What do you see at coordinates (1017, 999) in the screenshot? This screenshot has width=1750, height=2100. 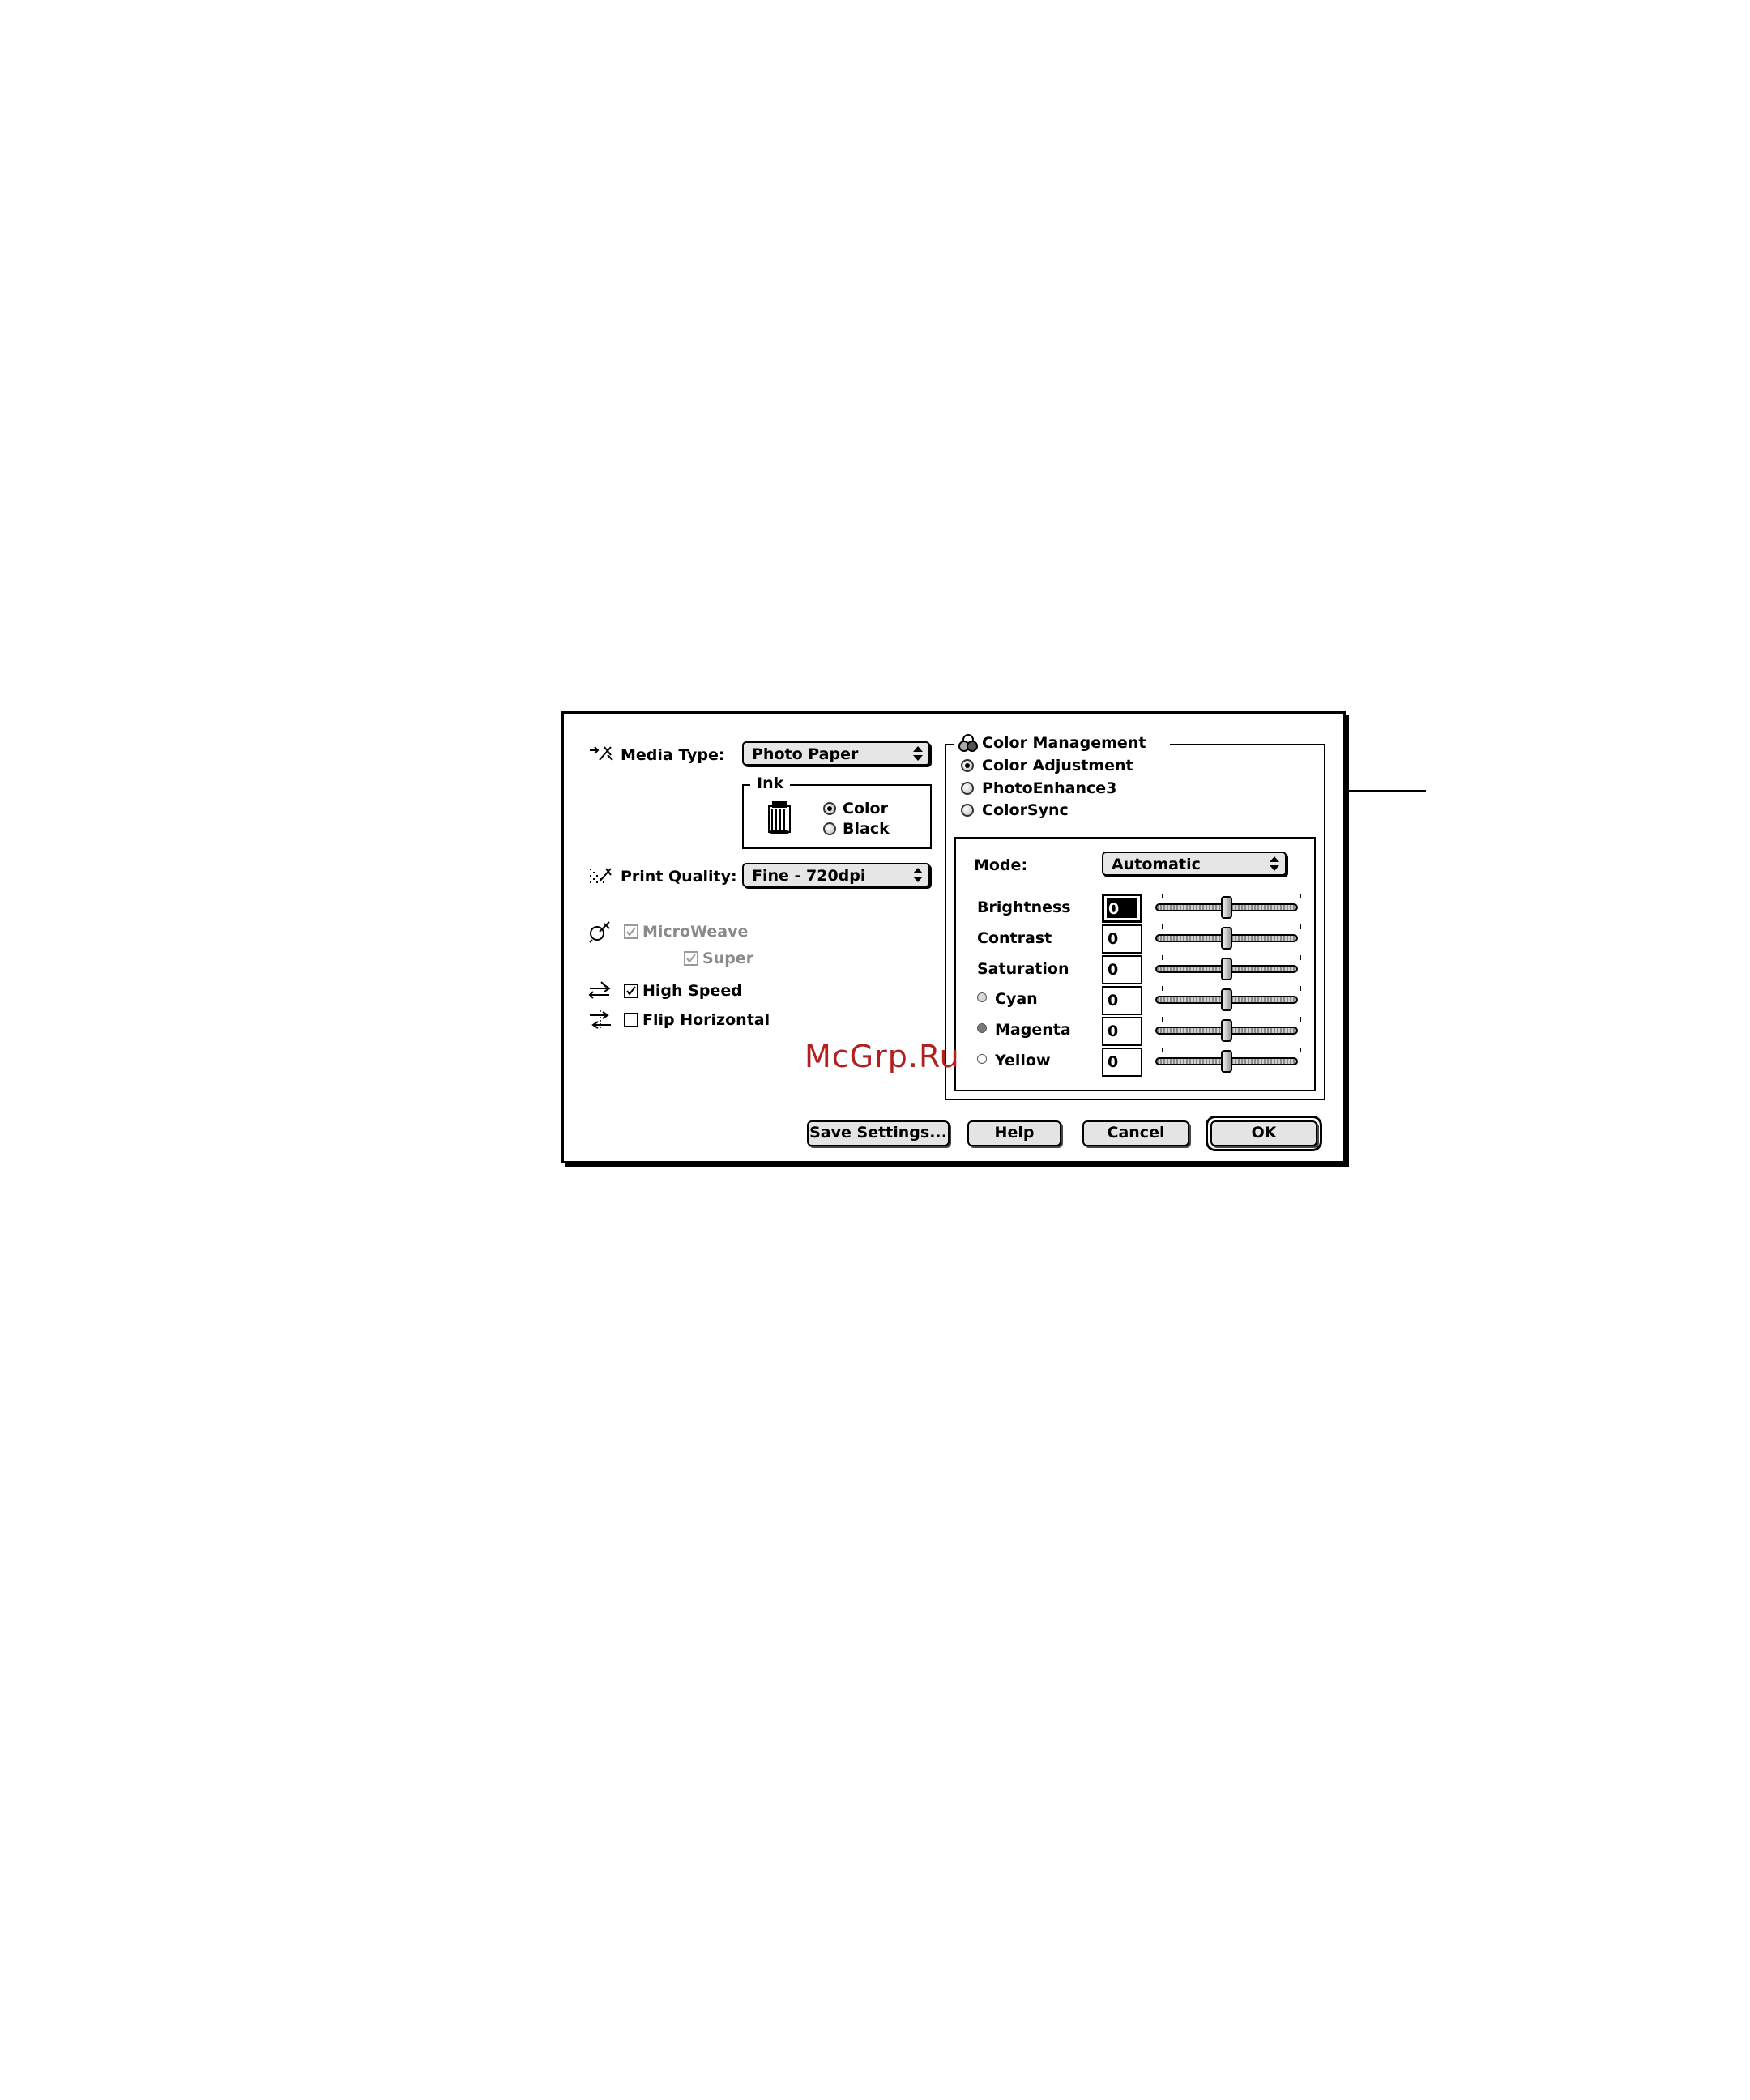 I see `cyan-label: Cyan` at bounding box center [1017, 999].